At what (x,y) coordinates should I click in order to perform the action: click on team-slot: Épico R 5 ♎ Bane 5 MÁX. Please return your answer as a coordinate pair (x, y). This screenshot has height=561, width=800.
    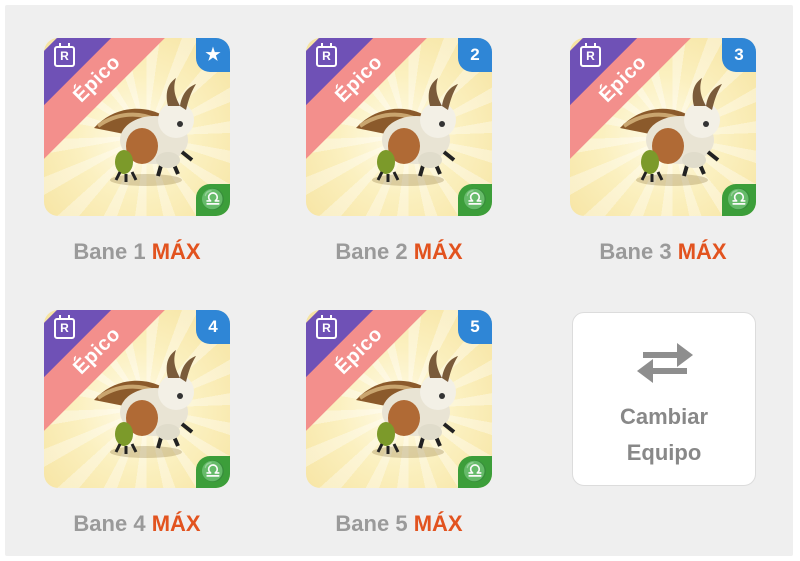
    Looking at the image, I should click on (399, 423).